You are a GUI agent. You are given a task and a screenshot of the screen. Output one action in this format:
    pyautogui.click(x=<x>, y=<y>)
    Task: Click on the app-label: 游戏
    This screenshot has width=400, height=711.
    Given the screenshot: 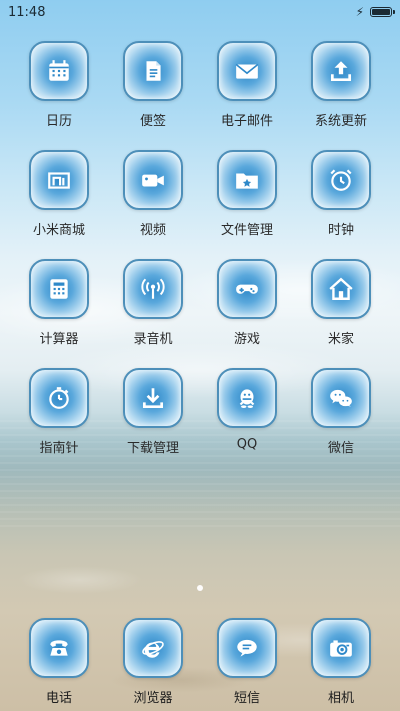 What is the action you would take?
    pyautogui.click(x=246, y=339)
    